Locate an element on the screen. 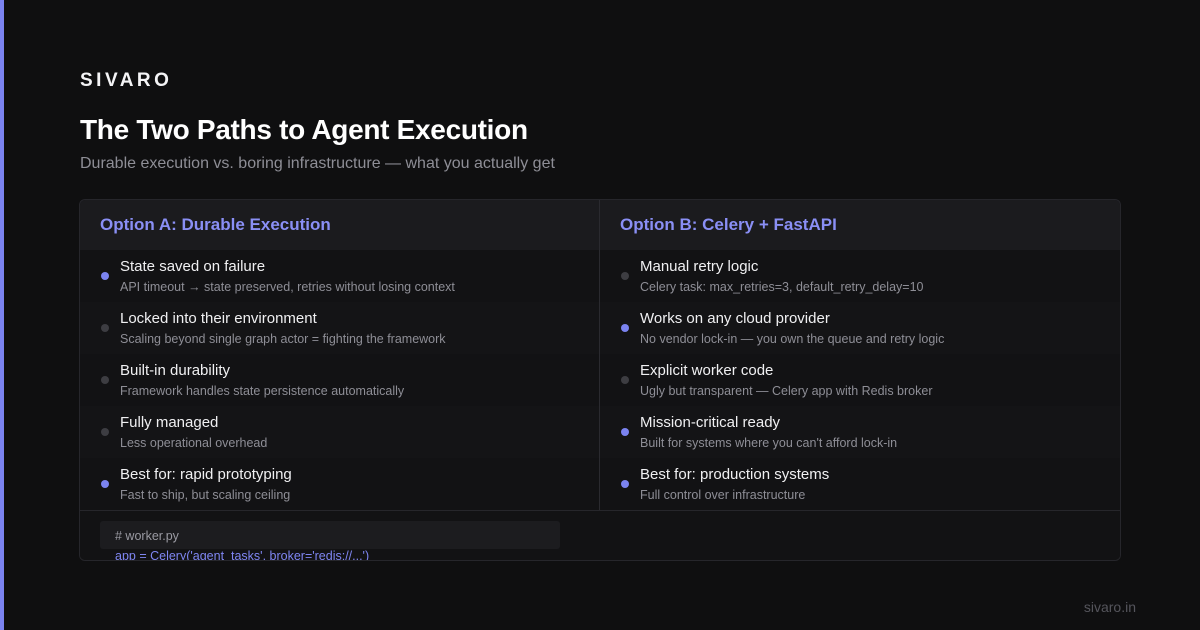  item-title: Manual retry logic is located at coordinates (699, 266).